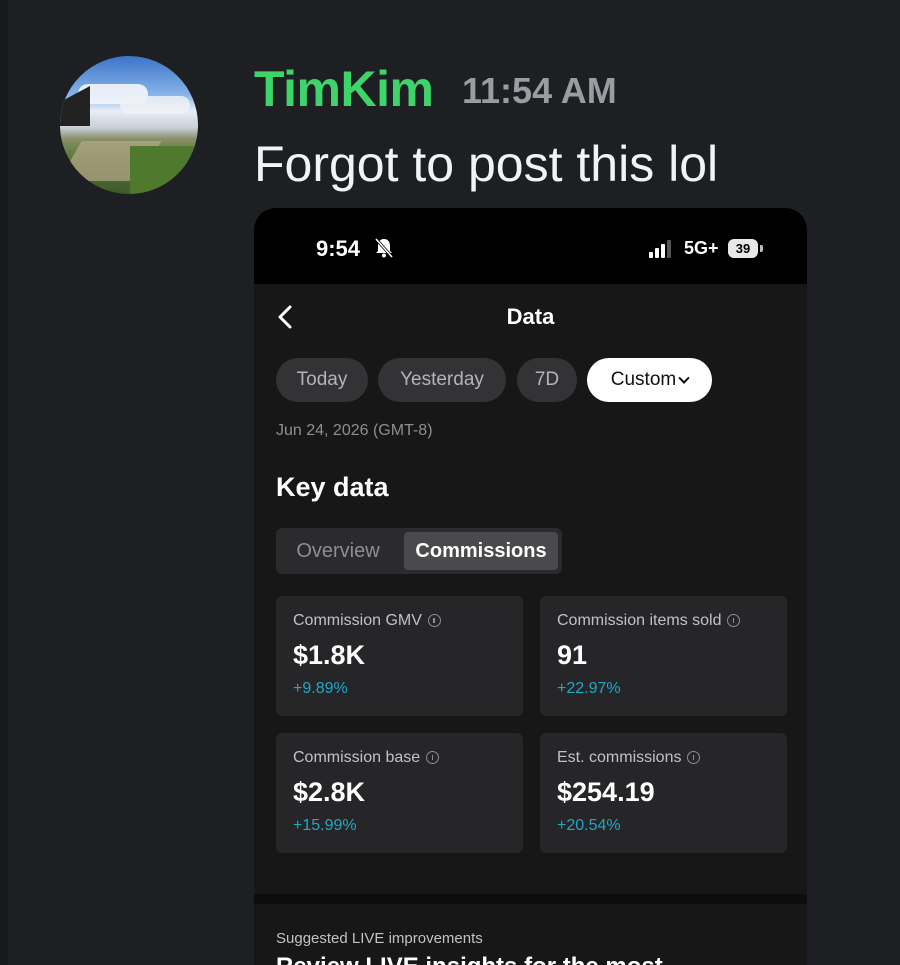 The image size is (900, 965). What do you see at coordinates (338, 248) in the screenshot?
I see `status-time: 9:54` at bounding box center [338, 248].